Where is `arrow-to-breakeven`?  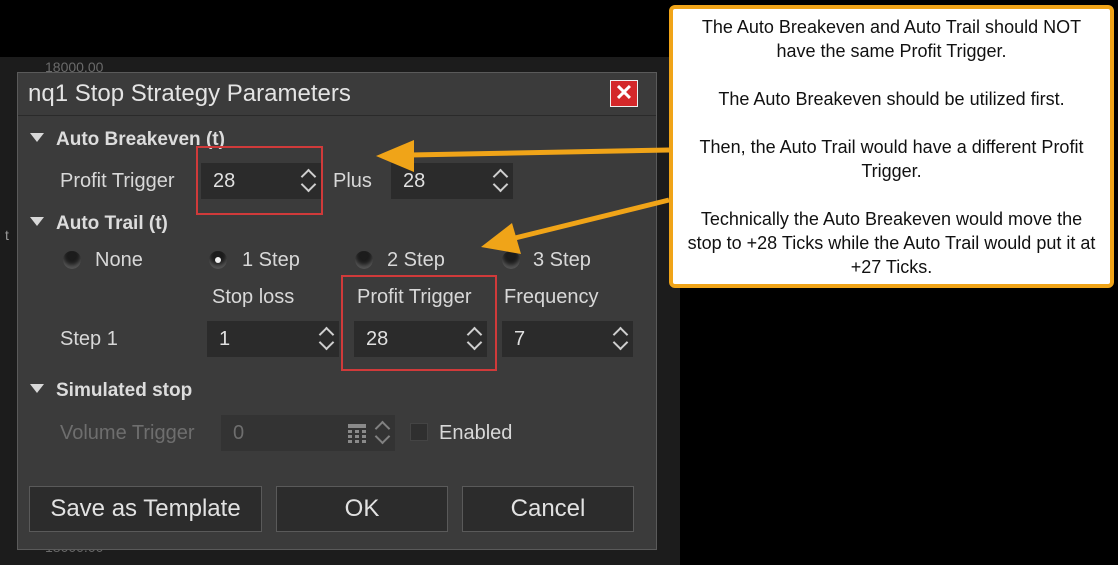
arrow-to-breakeven is located at coordinates (539, 152).